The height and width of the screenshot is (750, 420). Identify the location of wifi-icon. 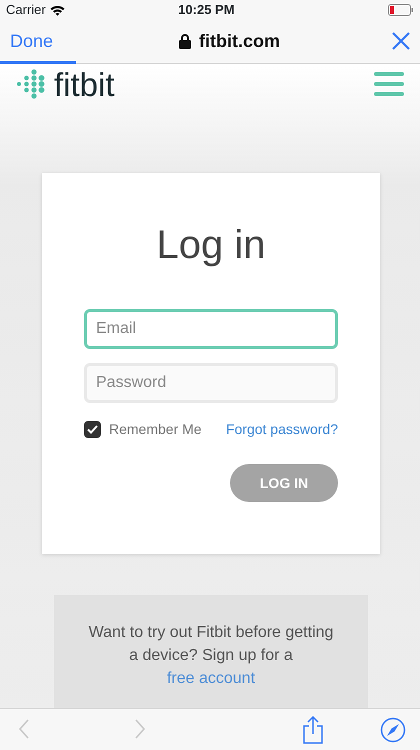
(57, 10).